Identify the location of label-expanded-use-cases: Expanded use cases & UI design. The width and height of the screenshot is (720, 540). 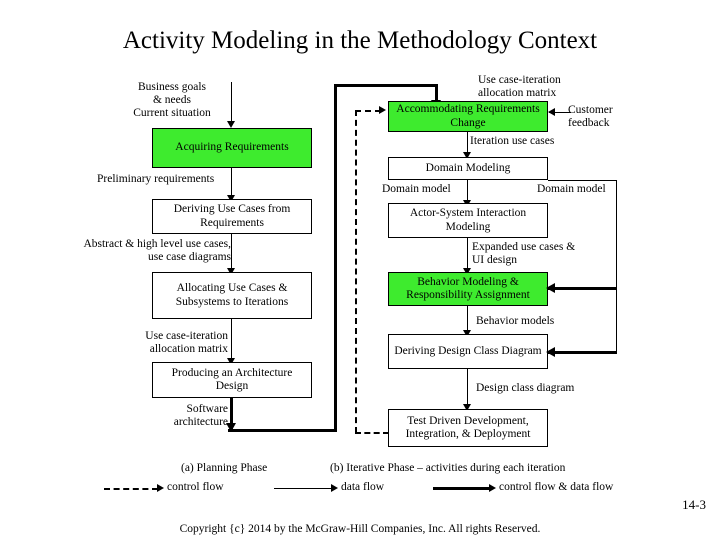
(524, 253).